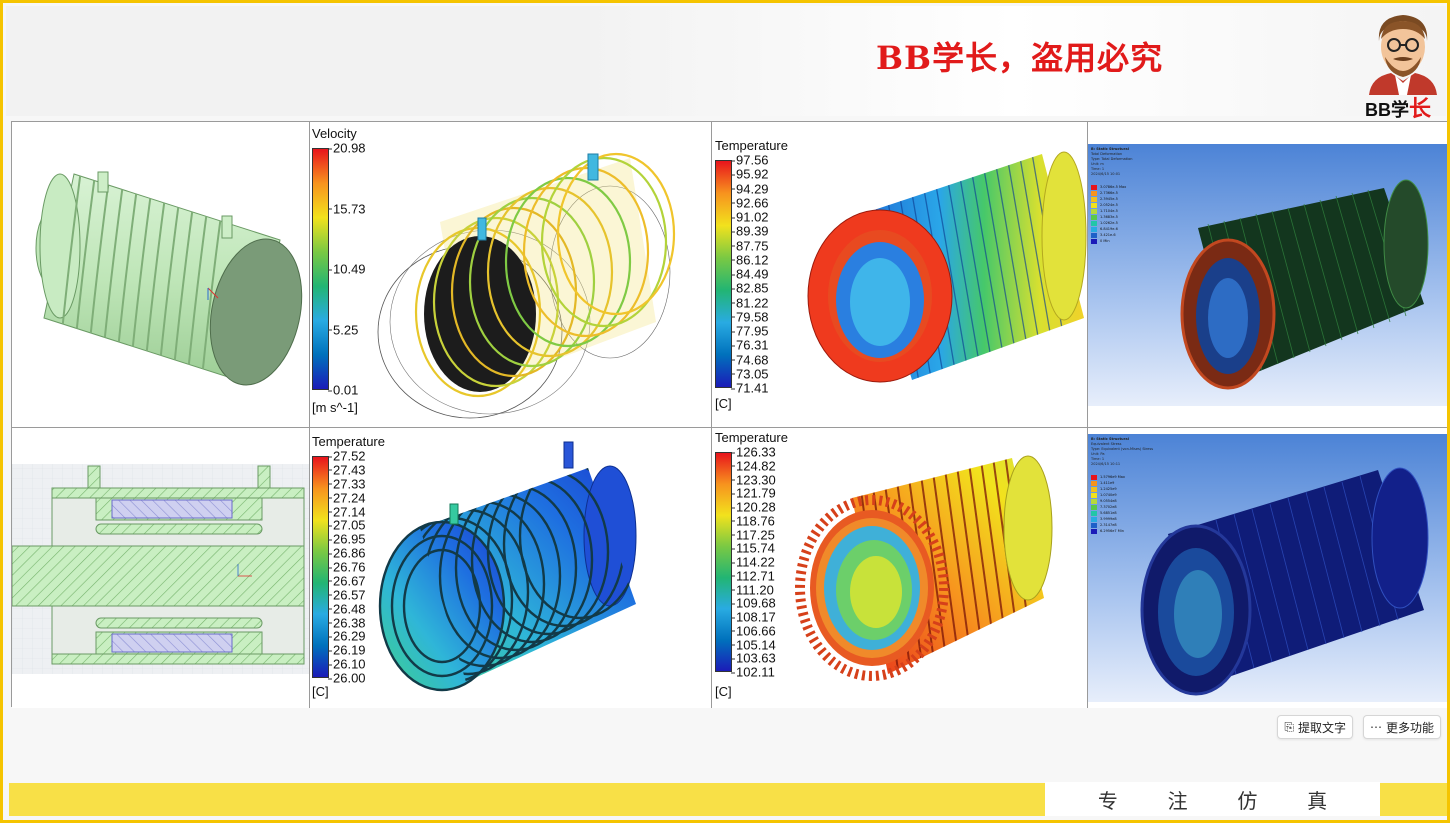 The image size is (1450, 823). What do you see at coordinates (947, 267) in the screenshot?
I see `temperature-ring-render` at bounding box center [947, 267].